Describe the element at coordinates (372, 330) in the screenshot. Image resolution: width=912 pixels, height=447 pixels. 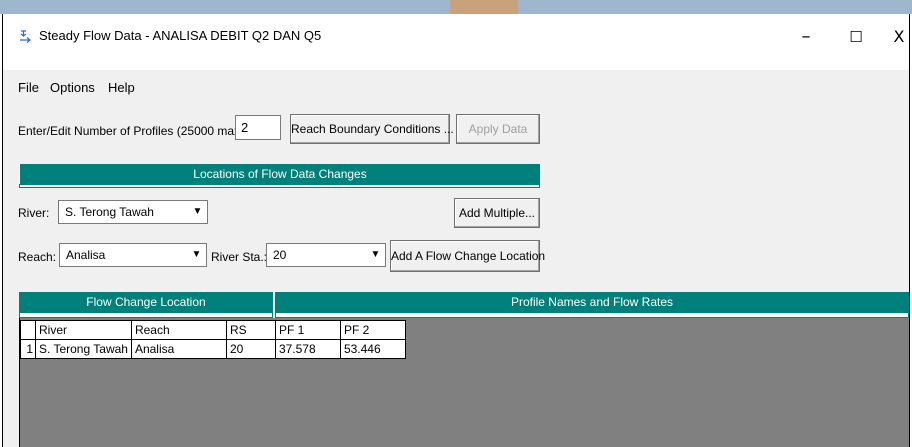
I see `column-header-pf2: PF 2` at that location.